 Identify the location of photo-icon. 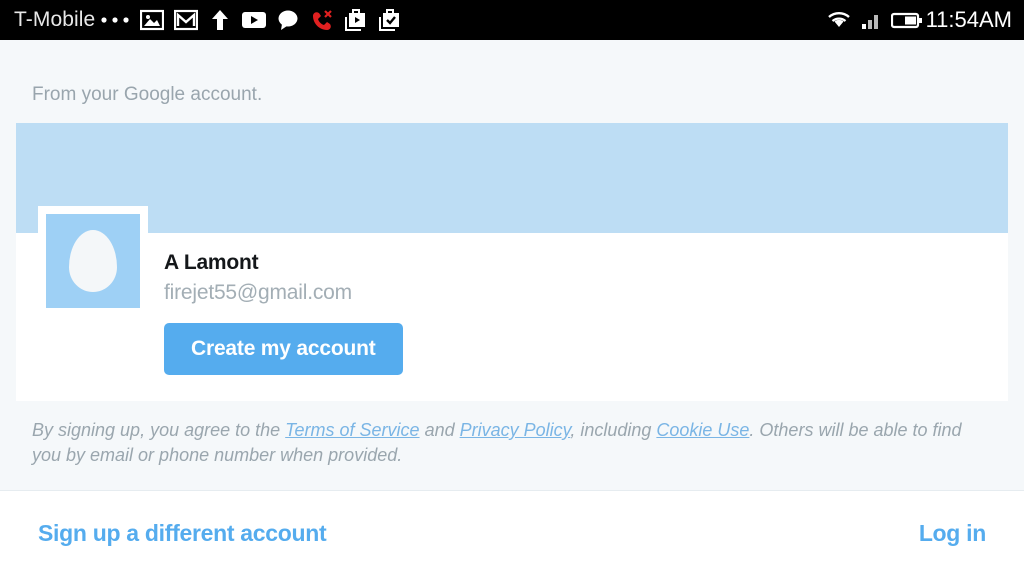
(152, 20).